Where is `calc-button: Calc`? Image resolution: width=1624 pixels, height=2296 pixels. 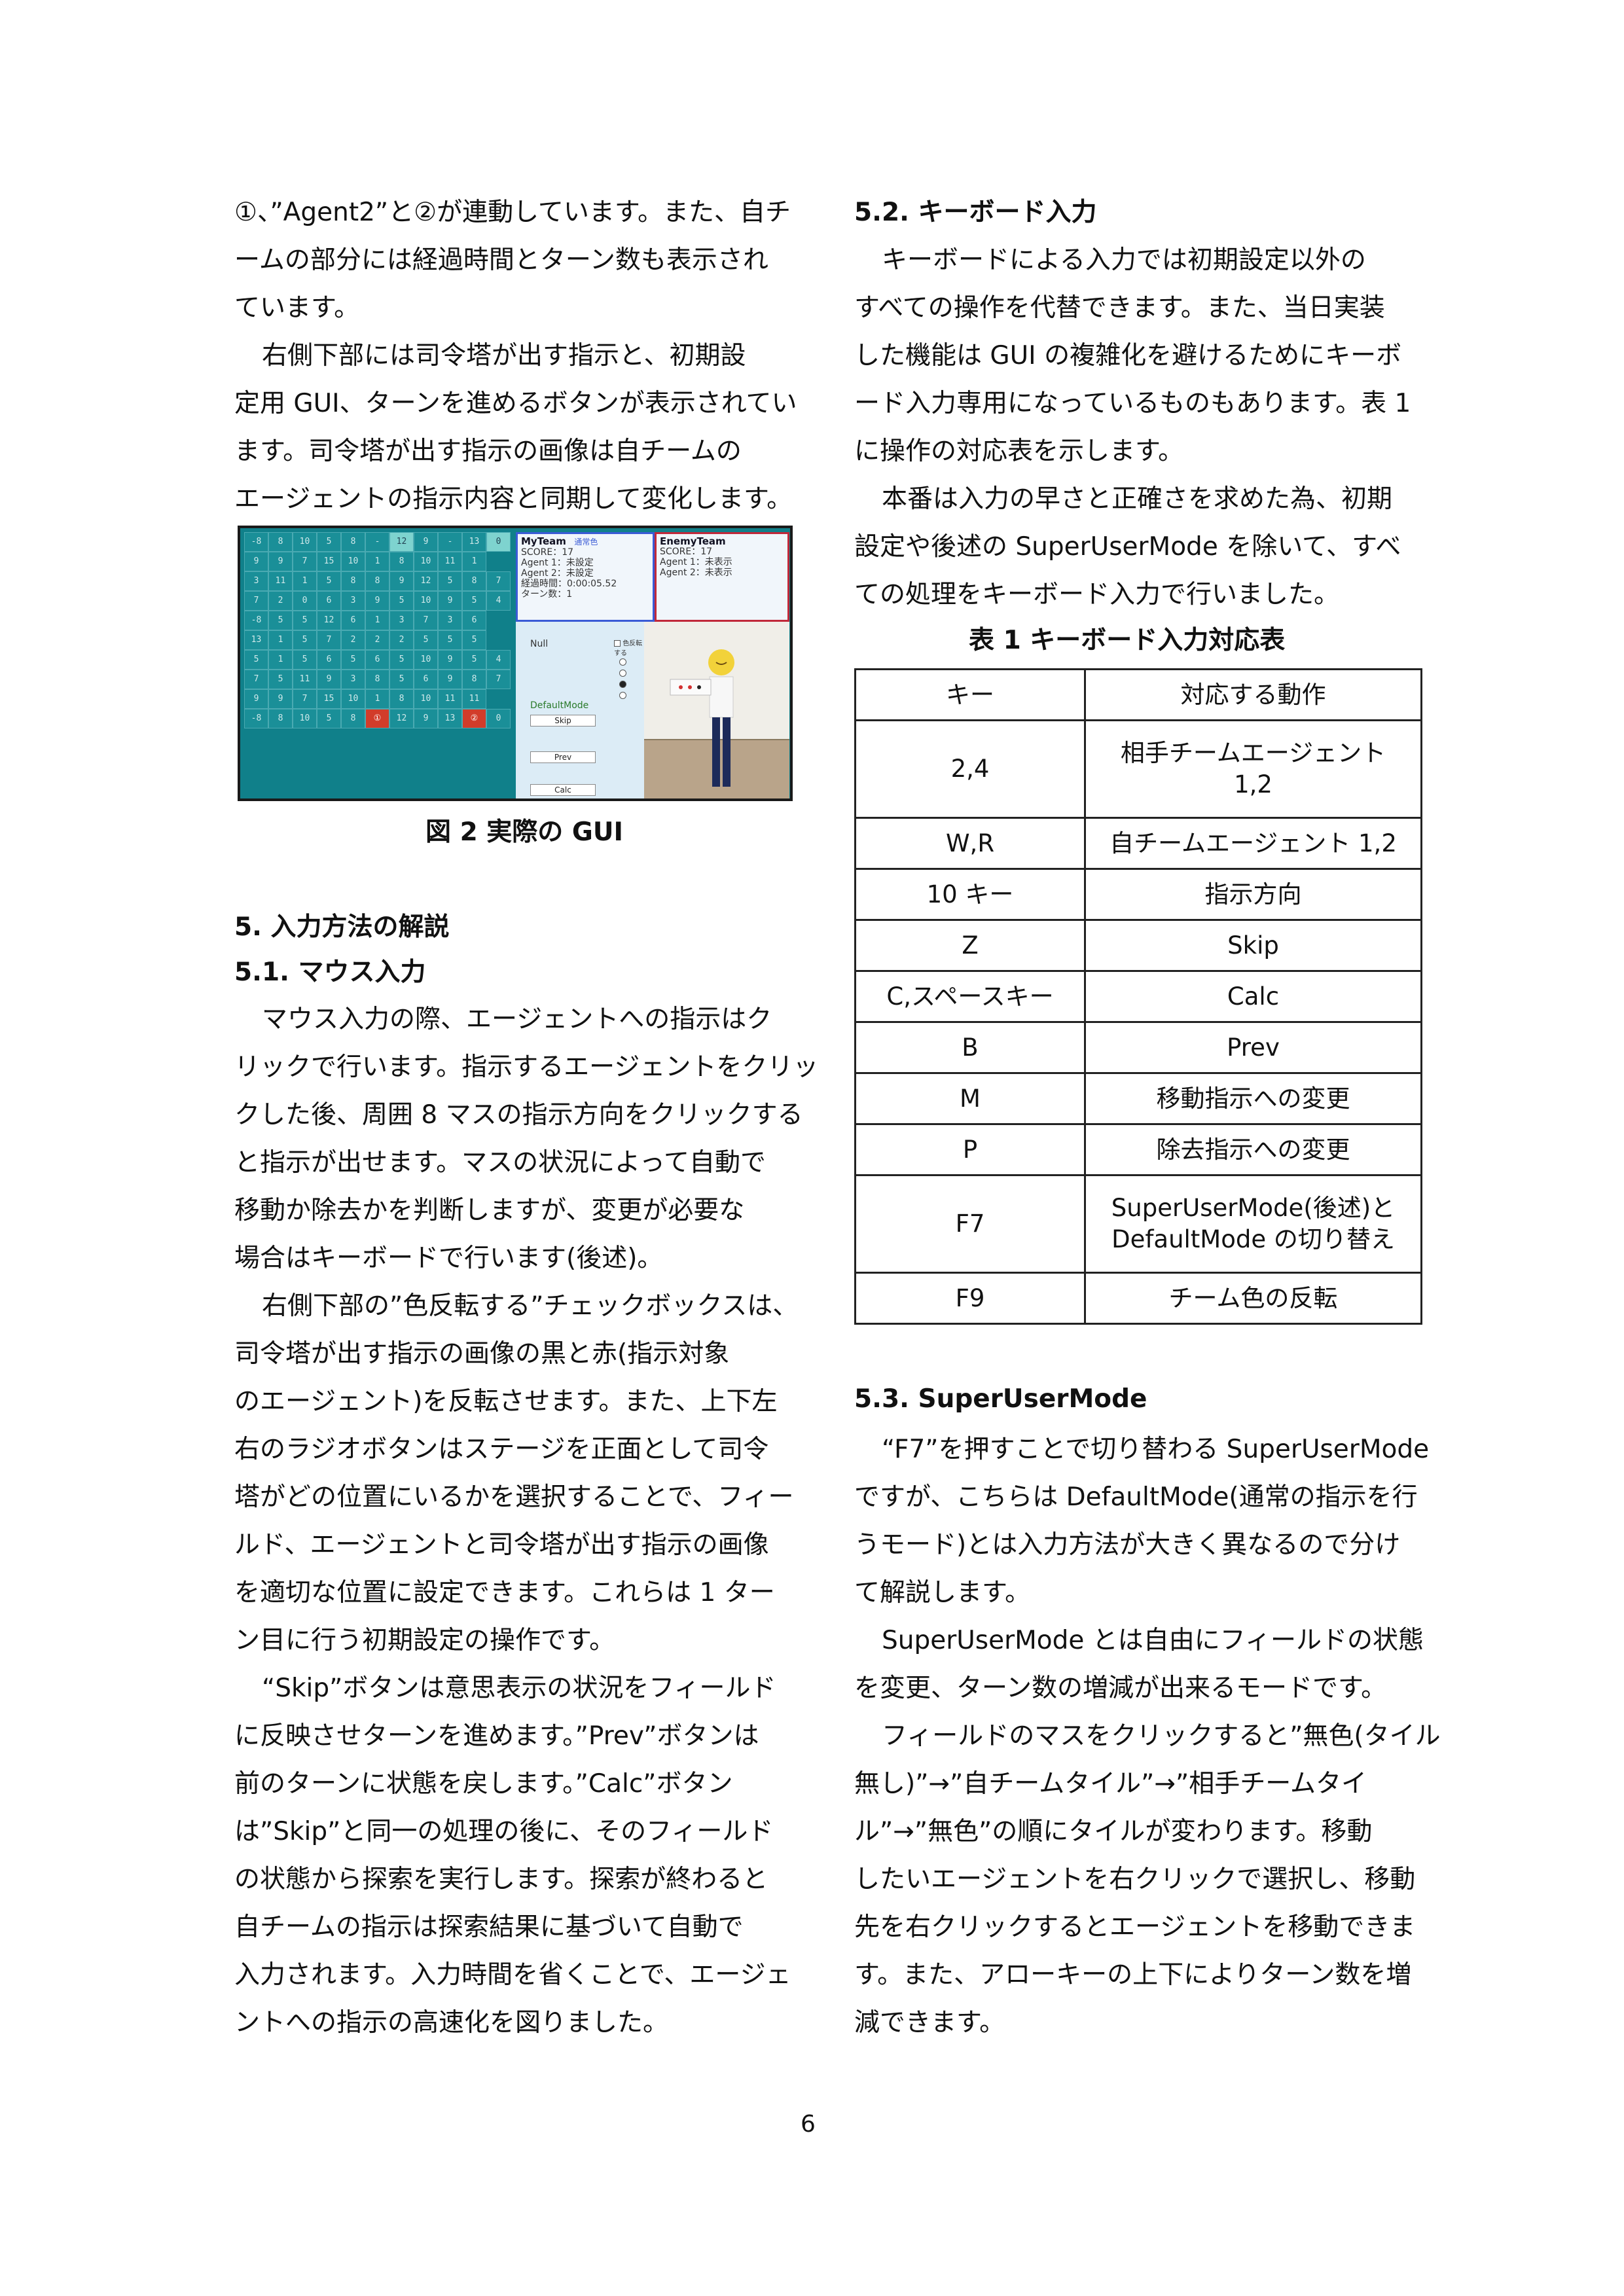 calc-button: Calc is located at coordinates (563, 790).